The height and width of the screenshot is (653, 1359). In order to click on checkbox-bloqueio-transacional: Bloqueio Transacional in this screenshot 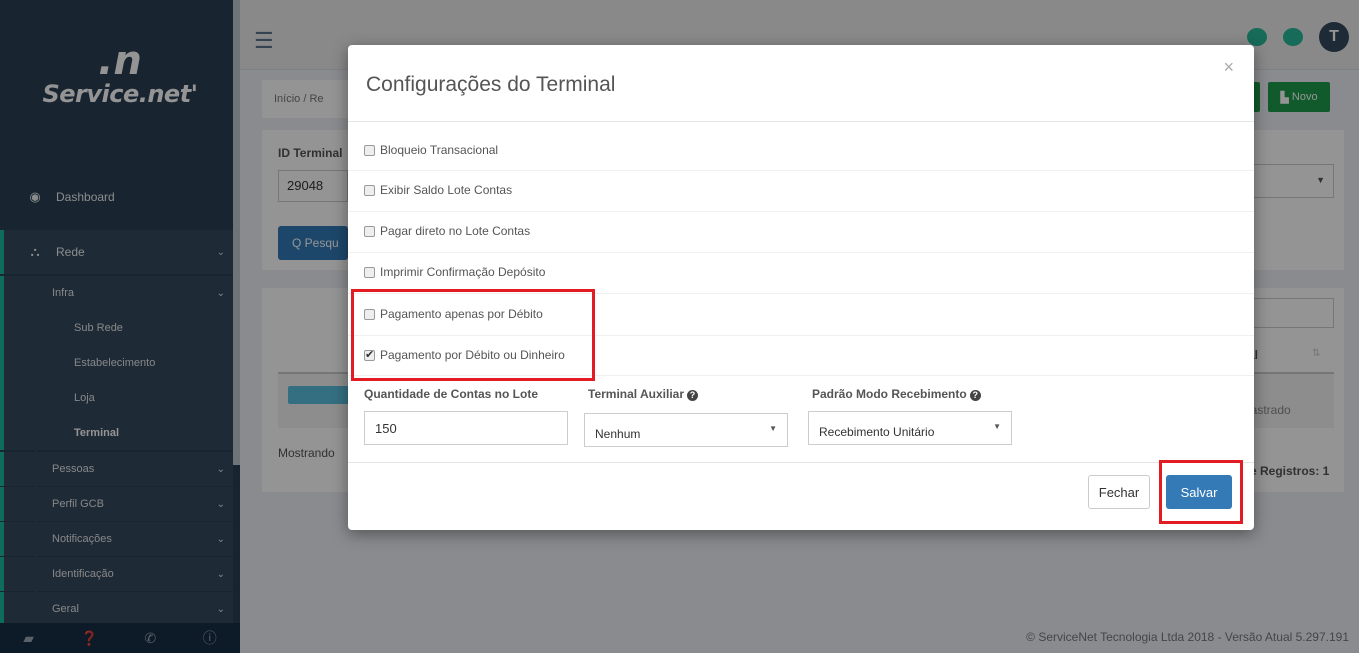, I will do `click(431, 150)`.